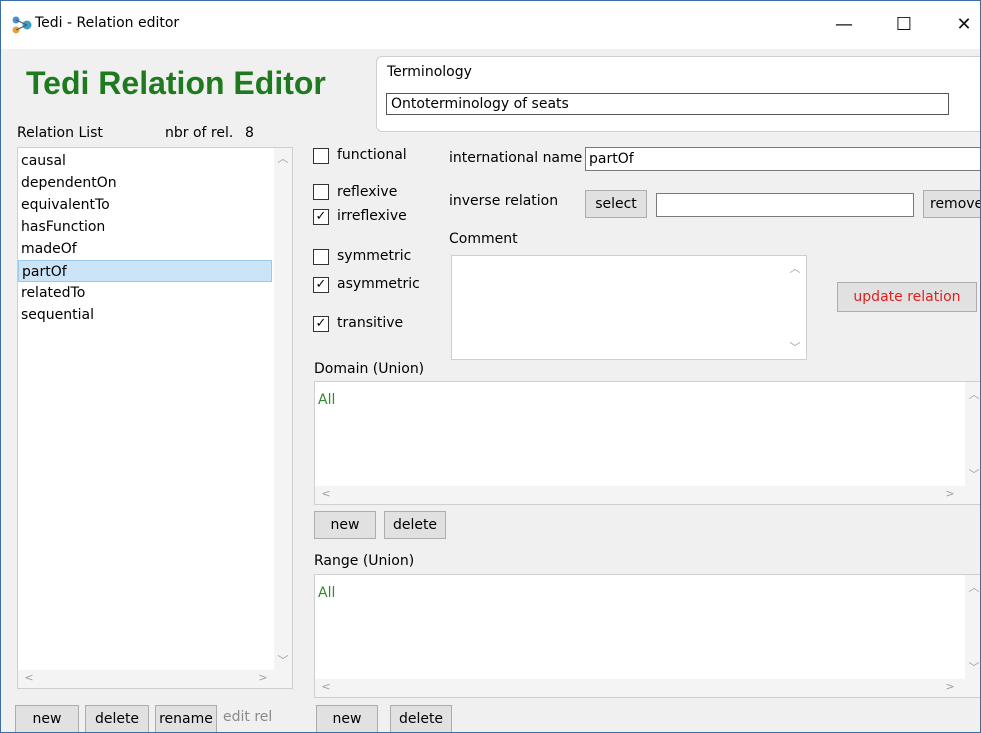 Image resolution: width=981 pixels, height=733 pixels. What do you see at coordinates (369, 369) in the screenshot?
I see `domain-label: Domain (Union)` at bounding box center [369, 369].